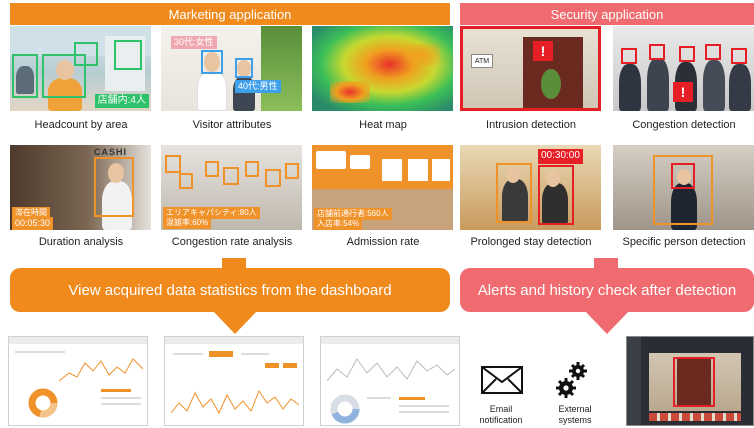 Image resolution: width=754 pixels, height=428 pixels. Describe the element at coordinates (571, 380) in the screenshot. I see `gear-icon` at that location.